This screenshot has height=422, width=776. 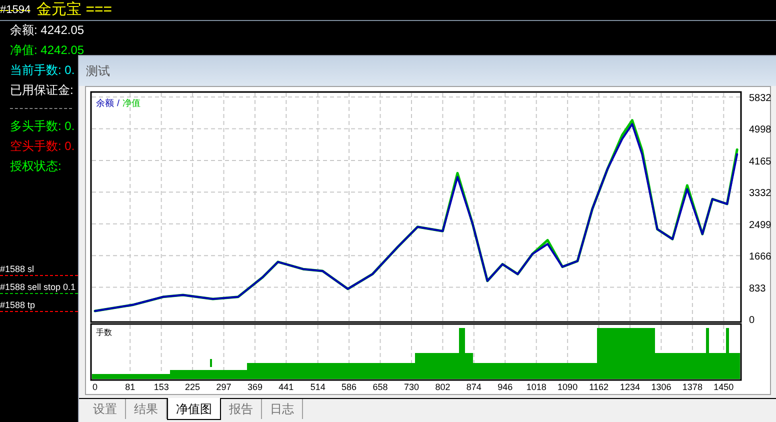 I want to click on info-line: 当前手数: 0., so click(x=42, y=70).